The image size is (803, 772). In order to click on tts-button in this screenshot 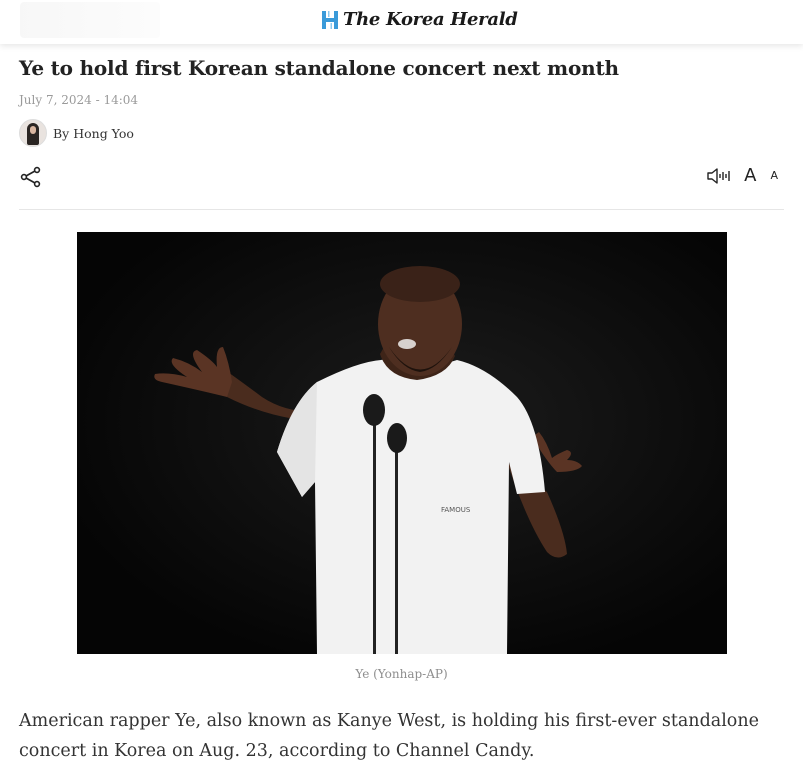, I will do `click(718, 176)`.